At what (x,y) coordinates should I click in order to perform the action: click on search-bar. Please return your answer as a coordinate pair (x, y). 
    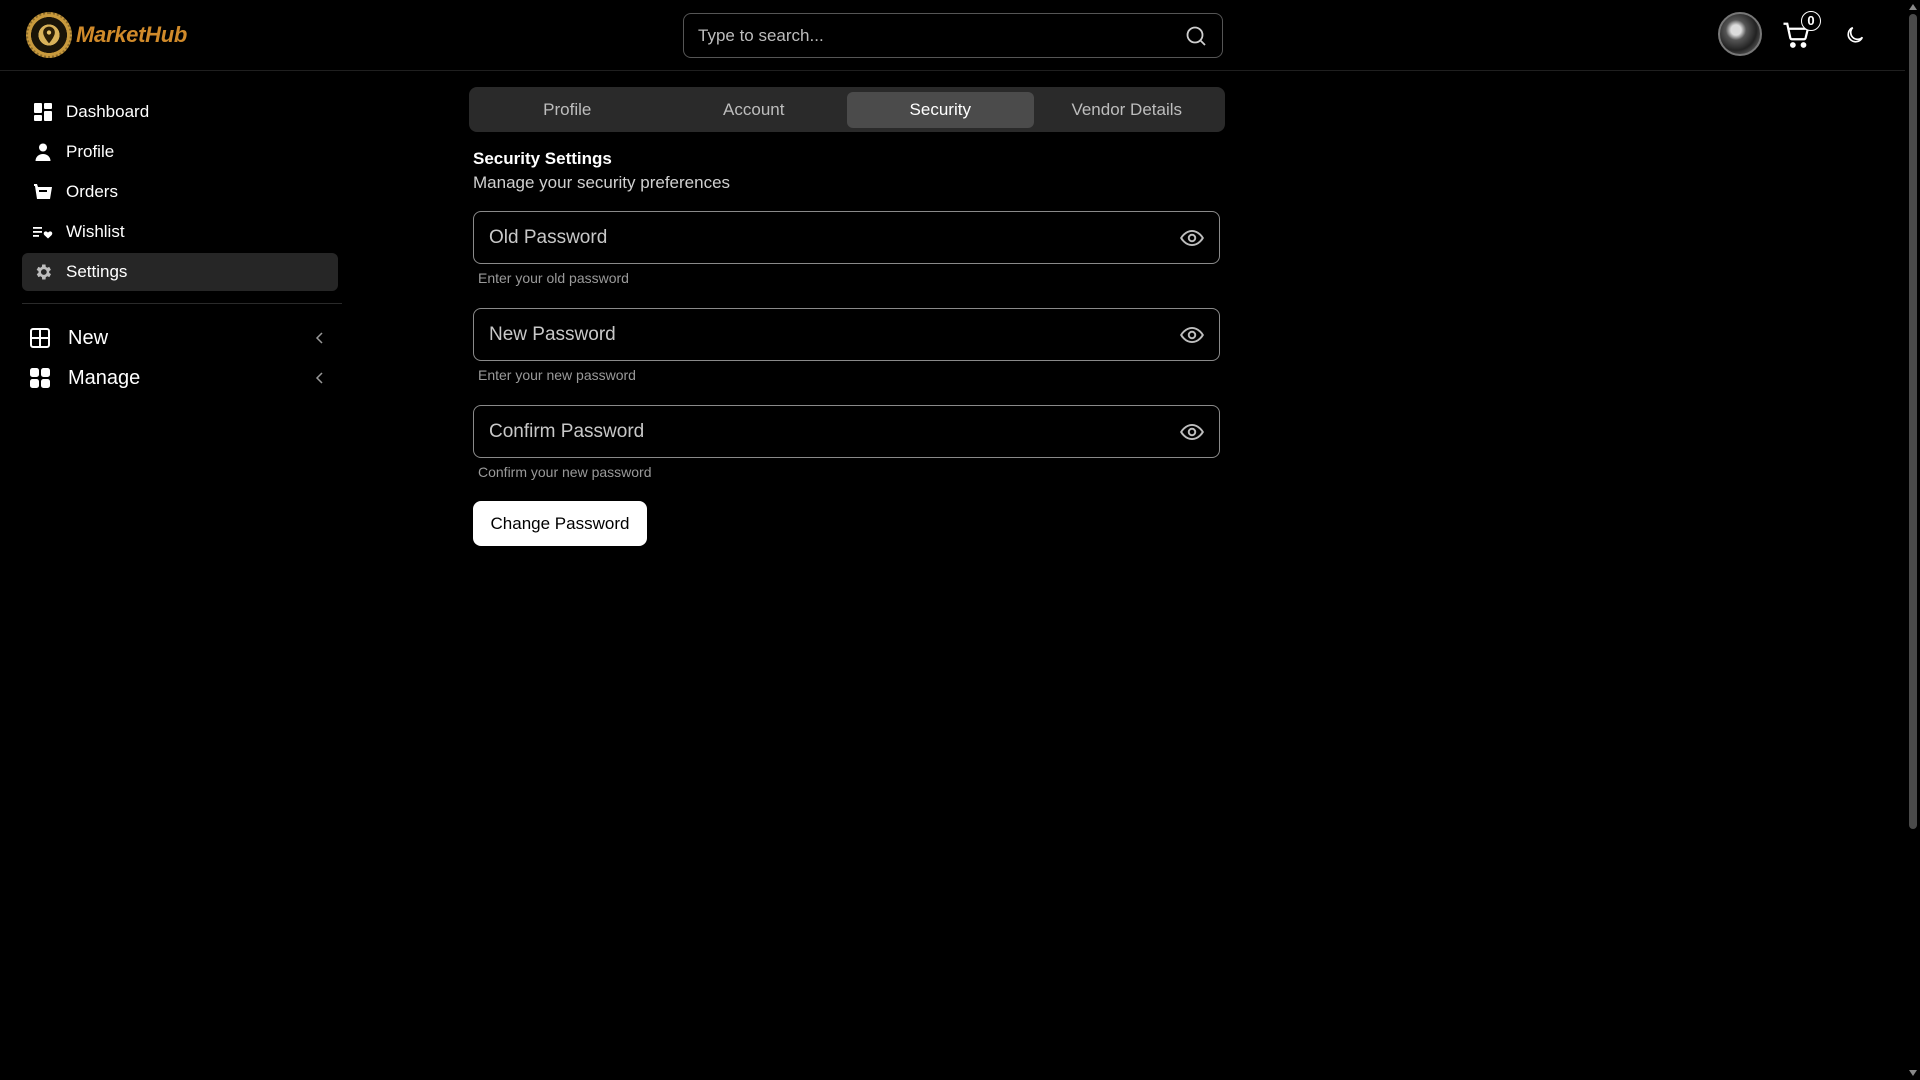
    Looking at the image, I should click on (953, 35).